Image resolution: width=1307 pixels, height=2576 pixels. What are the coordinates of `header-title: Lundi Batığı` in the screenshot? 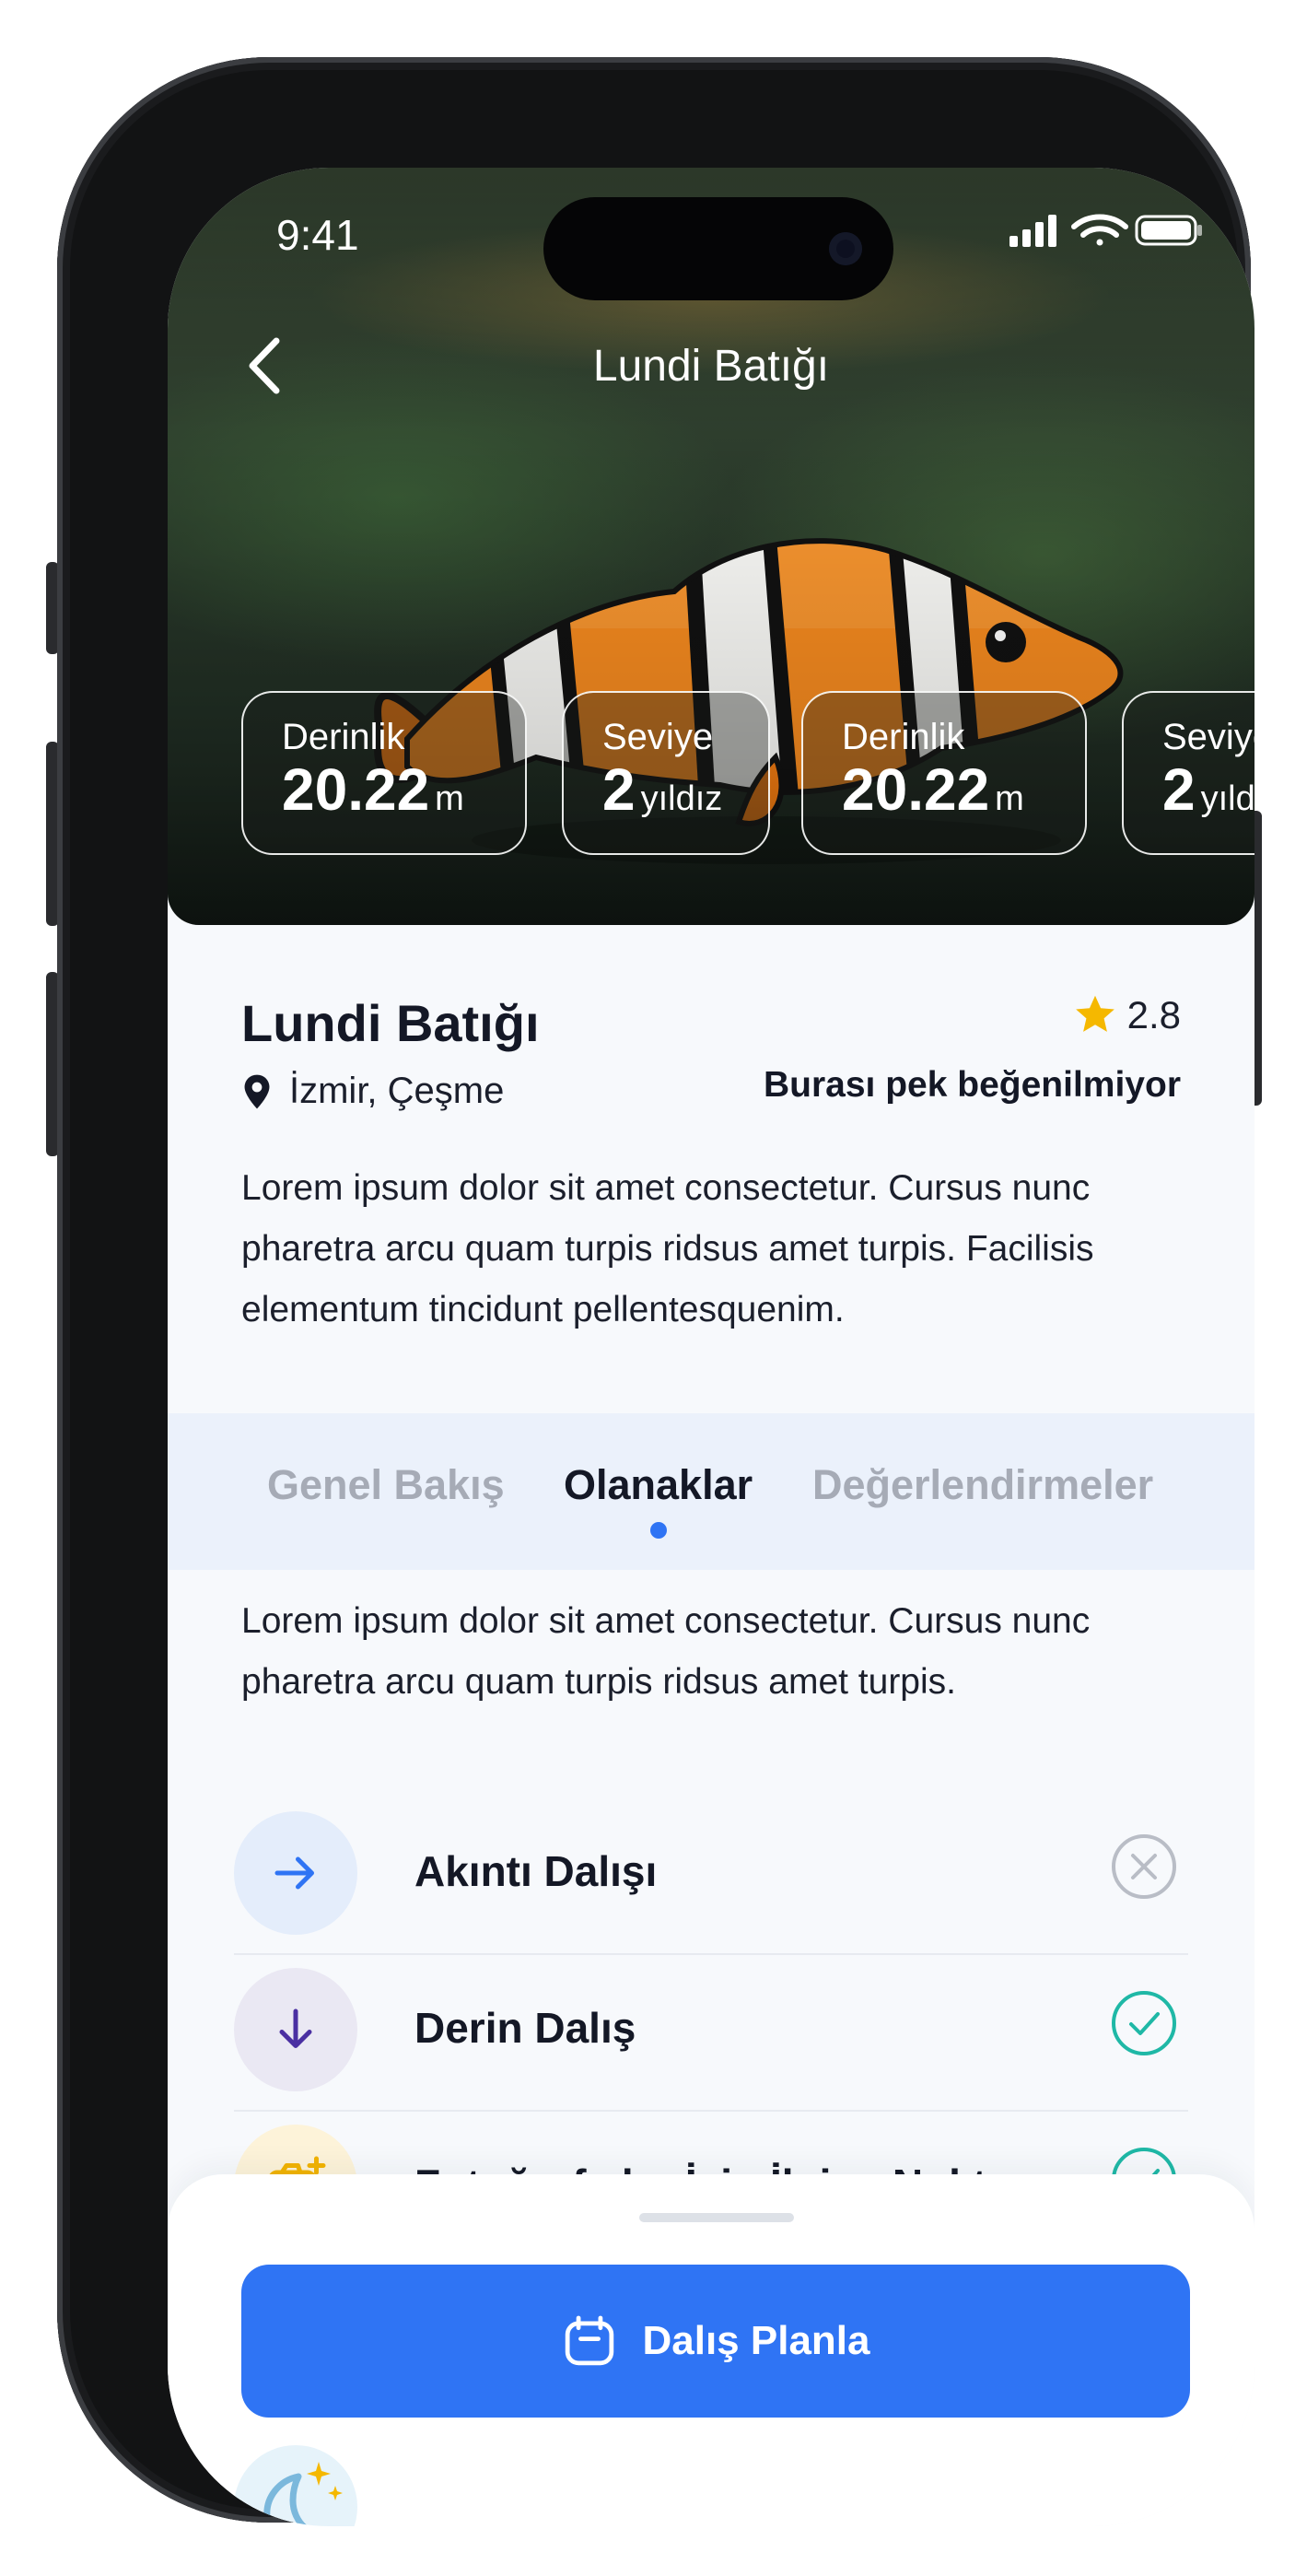 It's located at (711, 366).